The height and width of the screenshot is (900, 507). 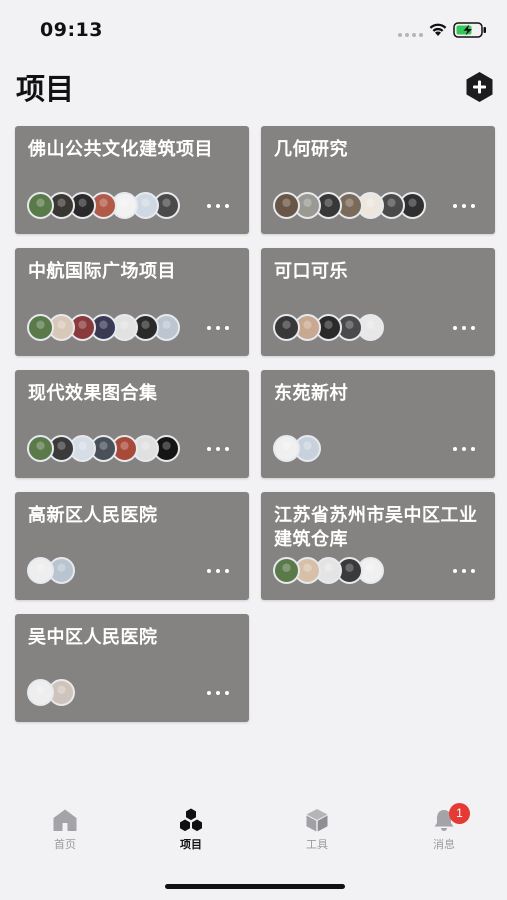 I want to click on project-title: 江苏省苏州市吴中区工业建筑仓库, so click(x=376, y=527).